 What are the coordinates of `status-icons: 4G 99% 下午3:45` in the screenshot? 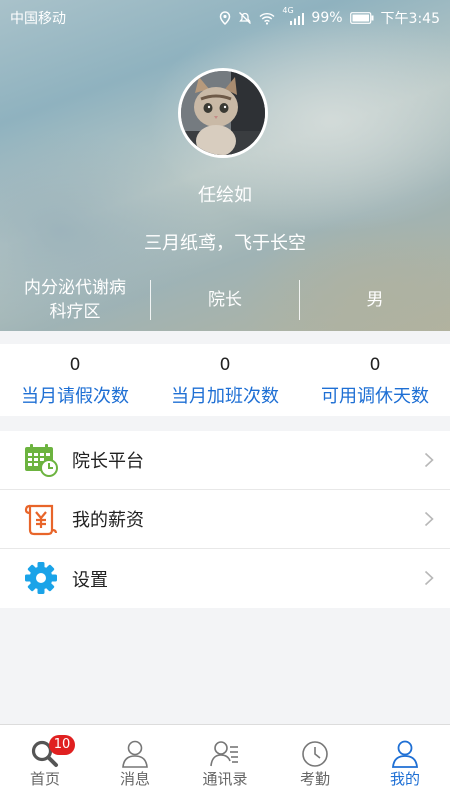 It's located at (329, 17).